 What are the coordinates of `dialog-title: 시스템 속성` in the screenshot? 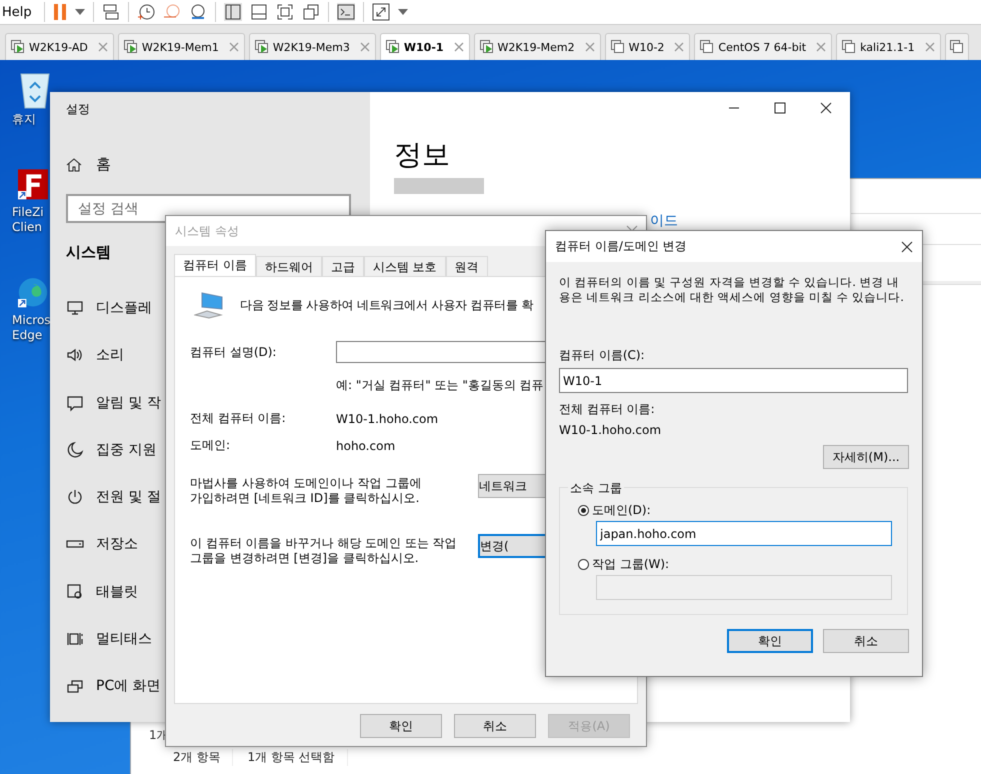 It's located at (207, 231).